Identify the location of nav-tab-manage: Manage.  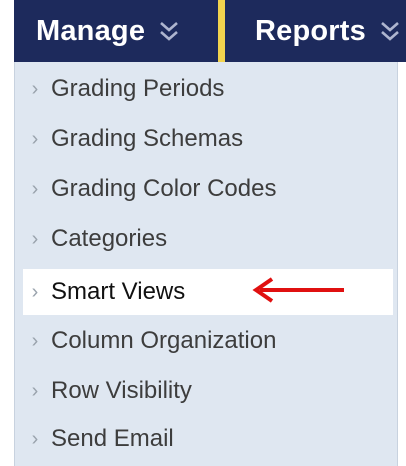
(107, 31).